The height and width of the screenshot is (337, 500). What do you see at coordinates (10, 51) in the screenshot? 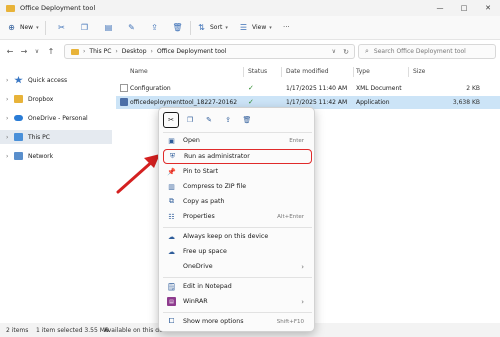
I see `back-arrow-icon: ←` at bounding box center [10, 51].